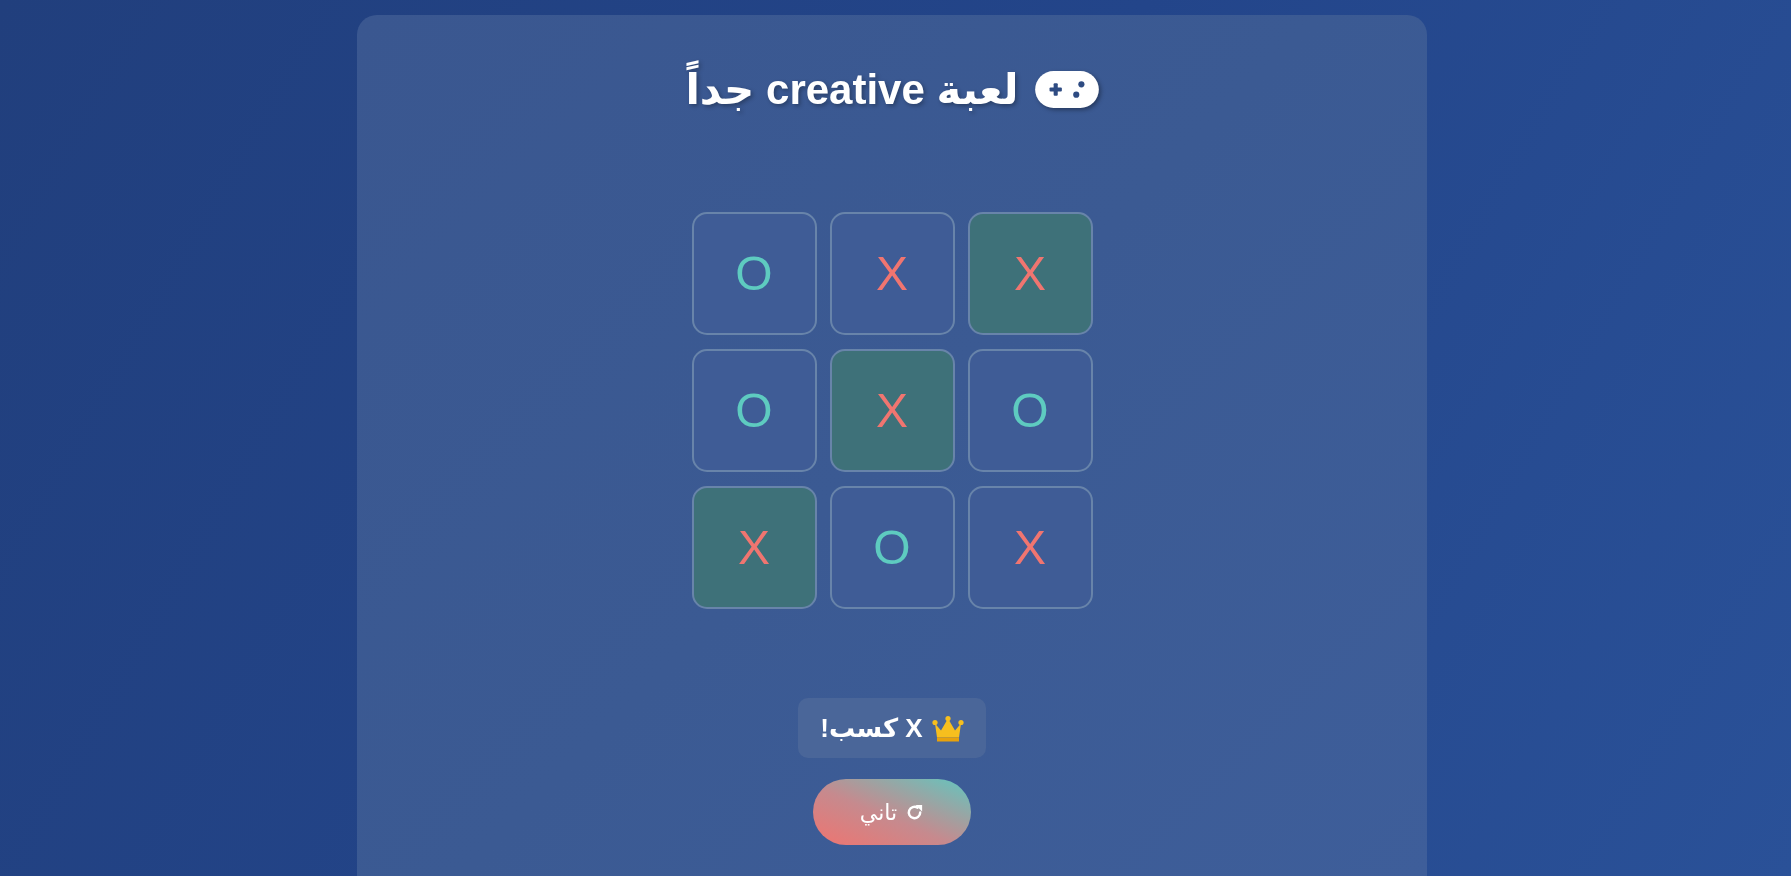 This screenshot has width=1791, height=876. I want to click on page-title: لعبة creative جداً, so click(852, 89).